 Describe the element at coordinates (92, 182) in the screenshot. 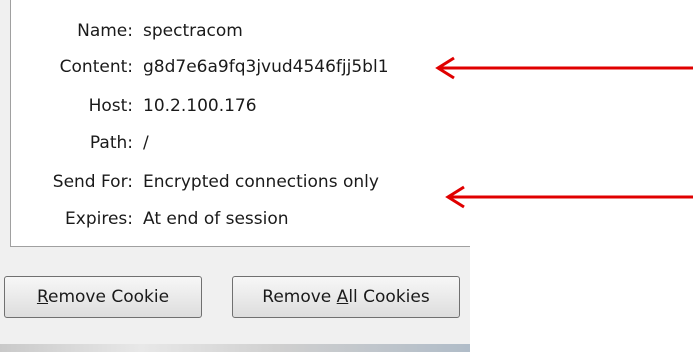

I see `send-for-label: Send For:` at that location.